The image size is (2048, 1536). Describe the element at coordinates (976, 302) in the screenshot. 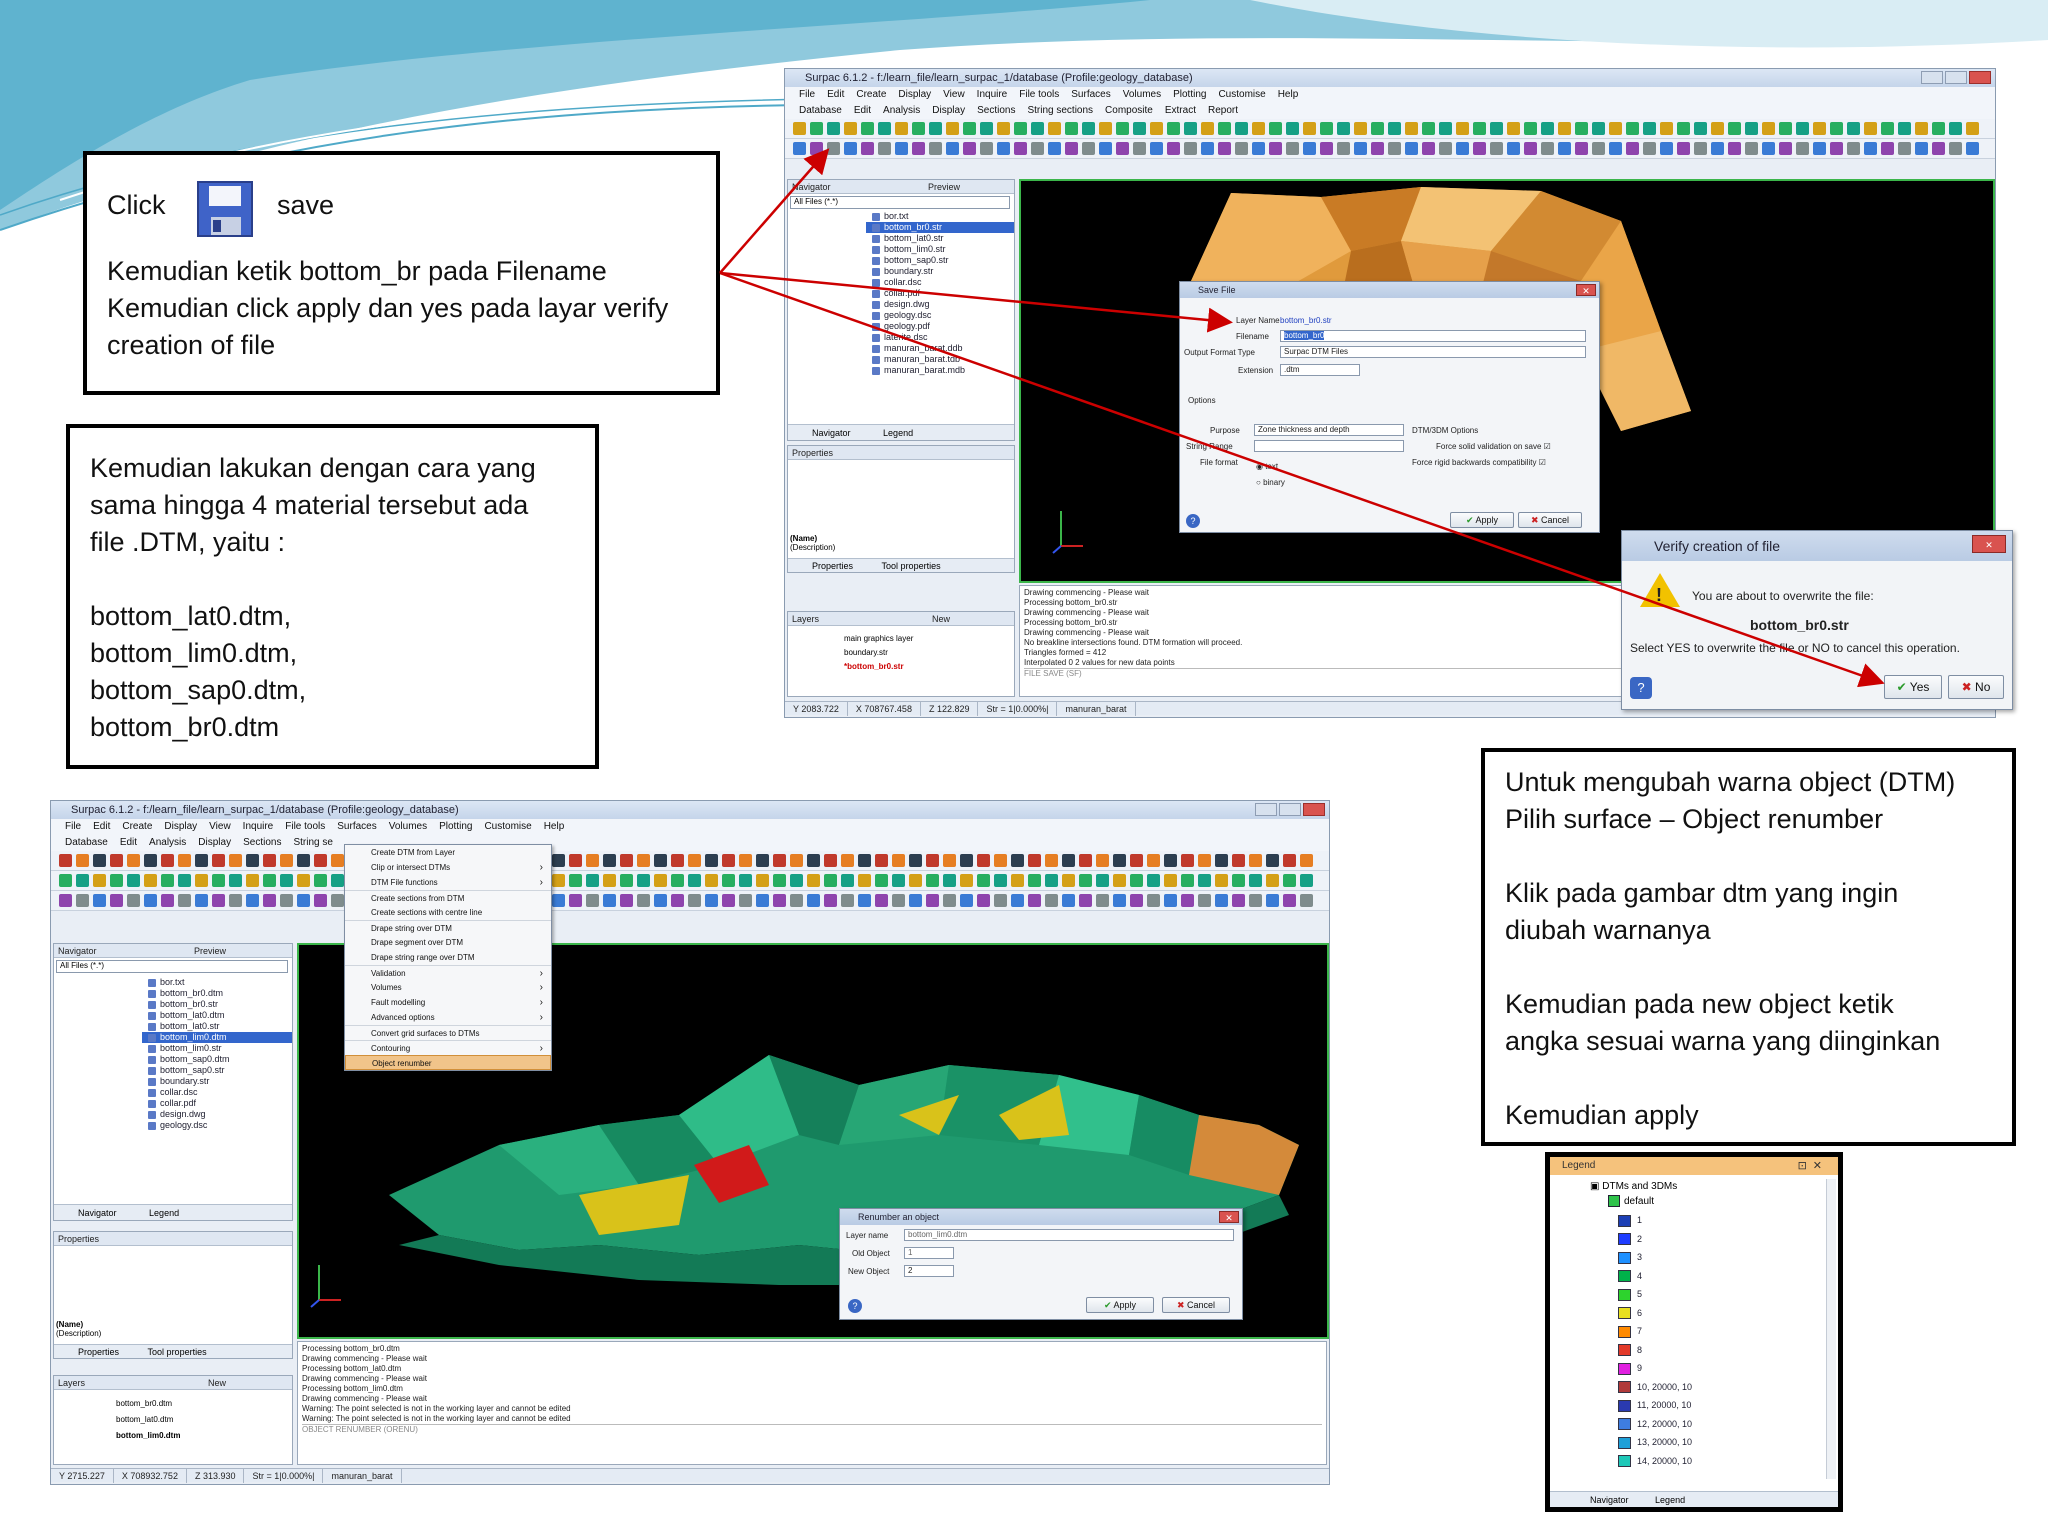

I see `arrow-to-filename` at that location.